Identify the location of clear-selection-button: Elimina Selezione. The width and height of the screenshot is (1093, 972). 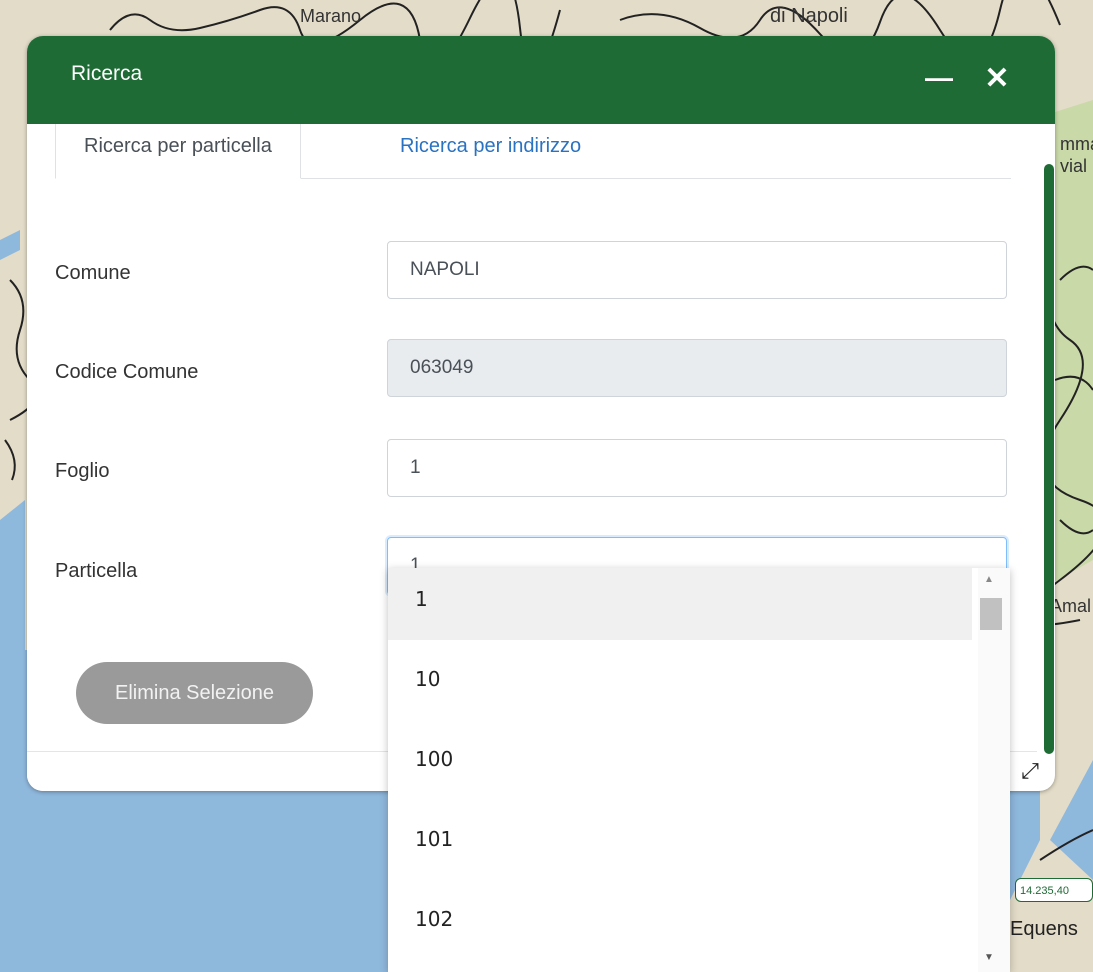
(194, 693).